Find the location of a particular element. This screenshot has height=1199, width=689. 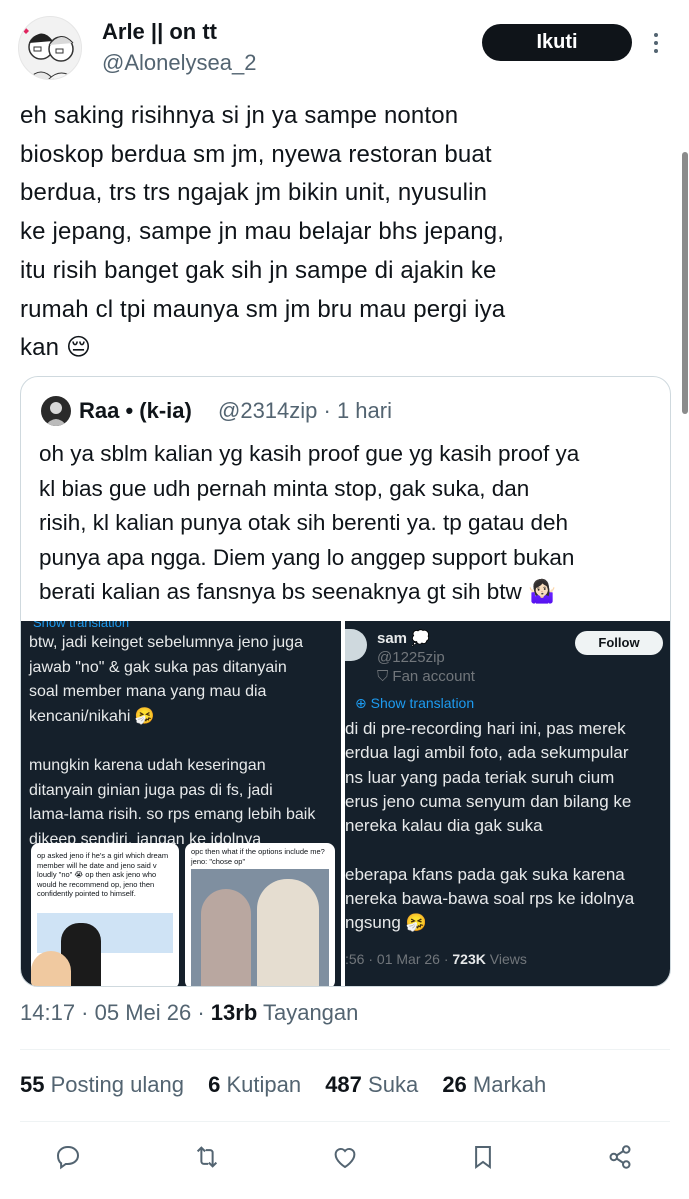

media-line: nereka kalau dia gak suka is located at coordinates (444, 826).